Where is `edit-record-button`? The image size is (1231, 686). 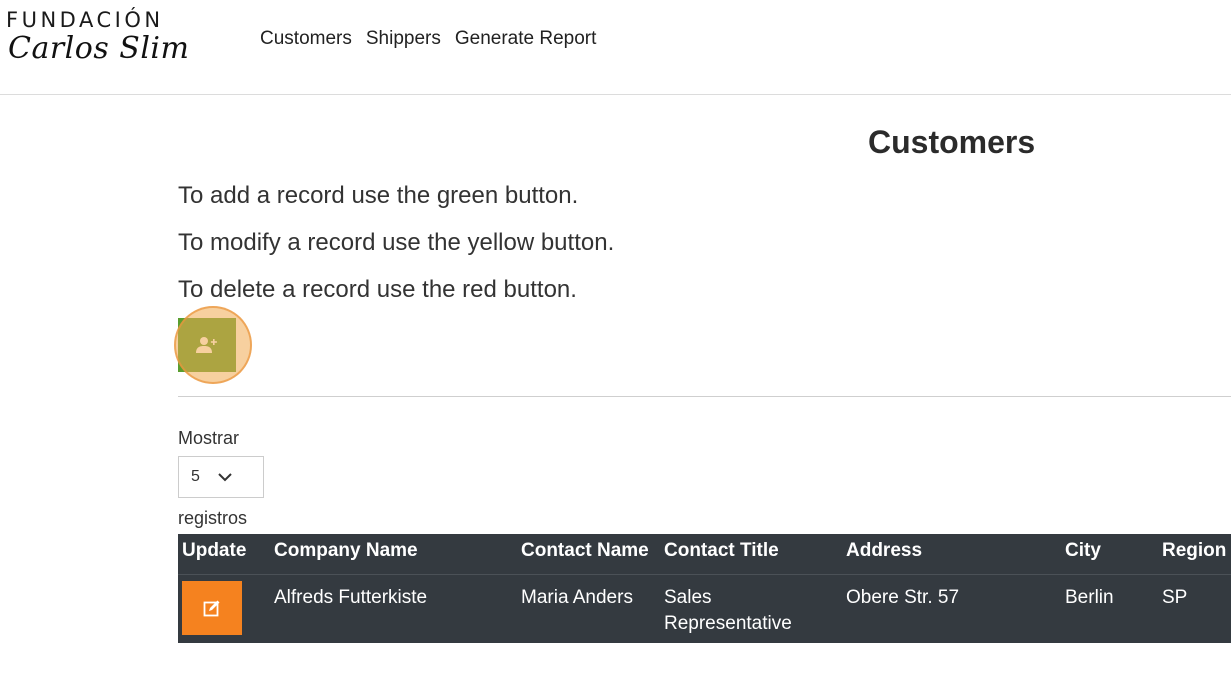
edit-record-button is located at coordinates (212, 608).